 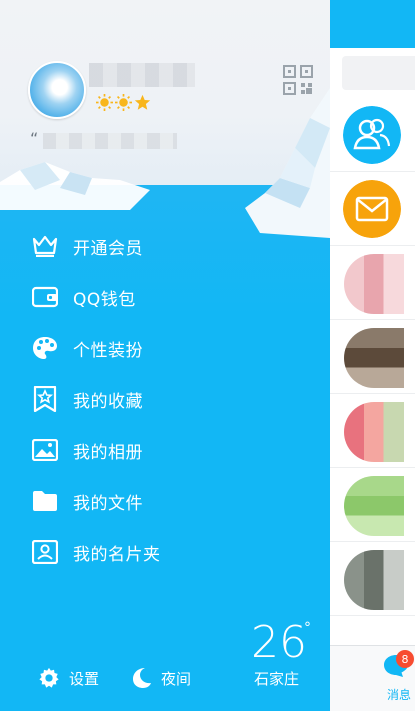 What do you see at coordinates (372, 678) in the screenshot?
I see `bottom-tab-bar: 8 消息` at bounding box center [372, 678].